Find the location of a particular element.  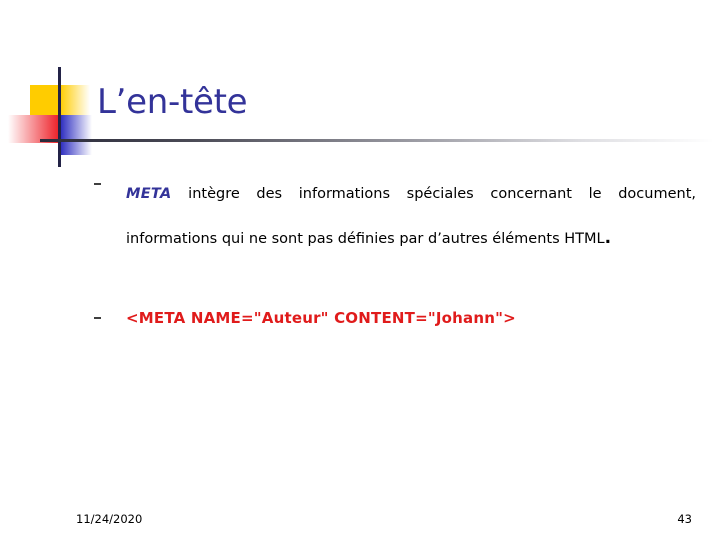

code-example-meta-tag: <META NAME="Auteur" CONTENT="Johann"> is located at coordinates (321, 318).